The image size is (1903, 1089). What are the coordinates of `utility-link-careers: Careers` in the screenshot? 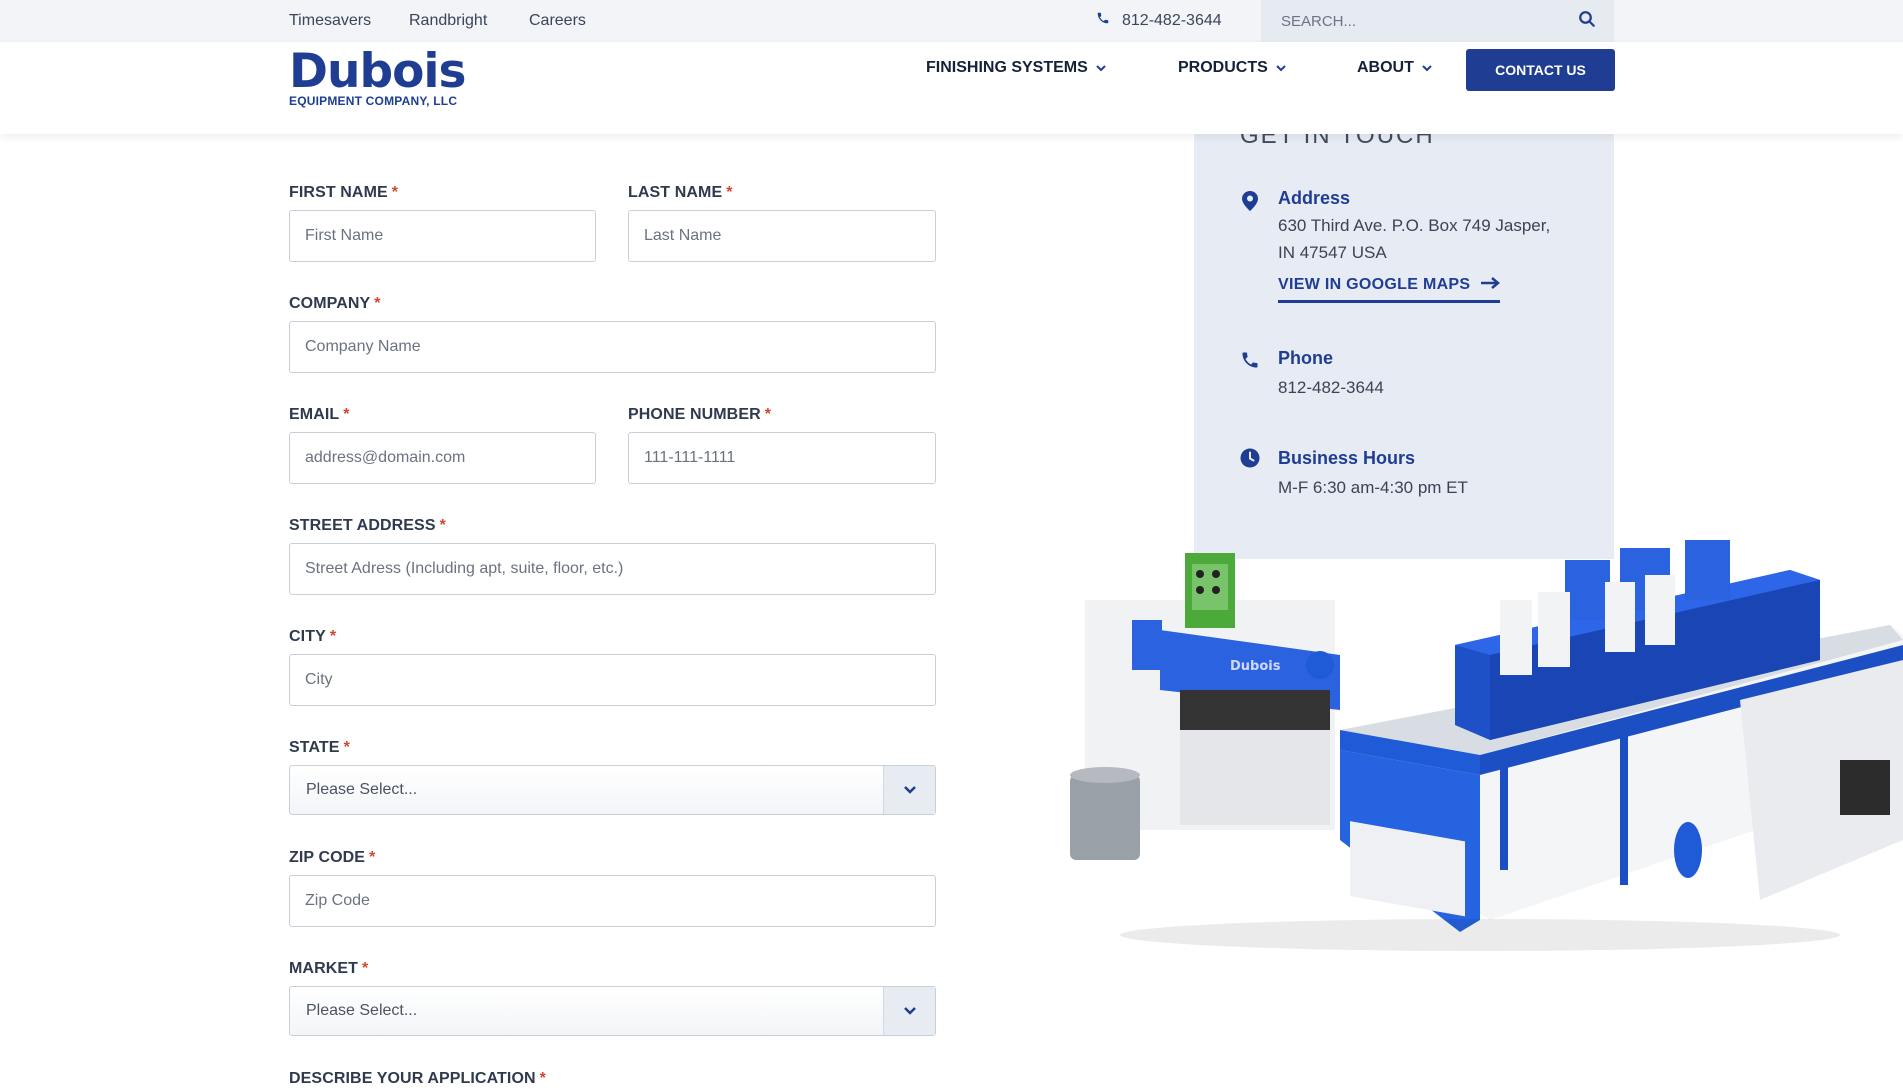 It's located at (557, 21).